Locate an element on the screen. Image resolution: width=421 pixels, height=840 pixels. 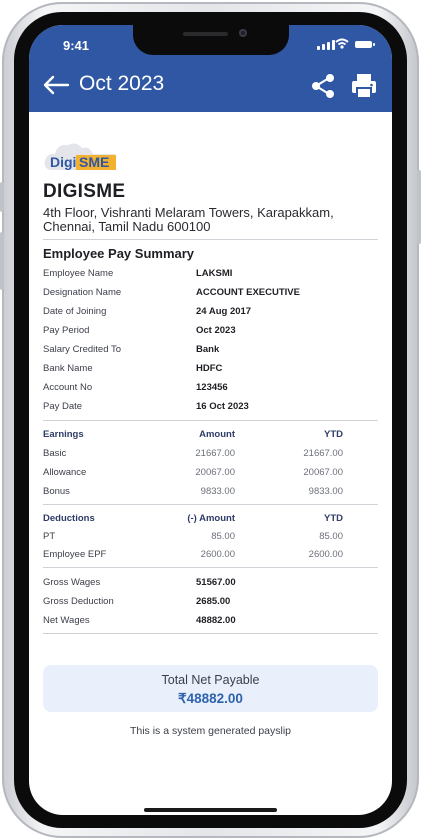
summary-row: Date of Joining 24 Aug 2017 is located at coordinates (210, 312).